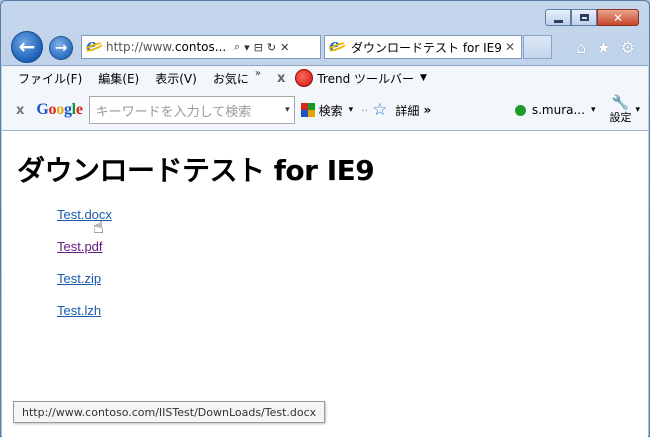  Describe the element at coordinates (337, 46) in the screenshot. I see `tab-ie-icon: e` at that location.